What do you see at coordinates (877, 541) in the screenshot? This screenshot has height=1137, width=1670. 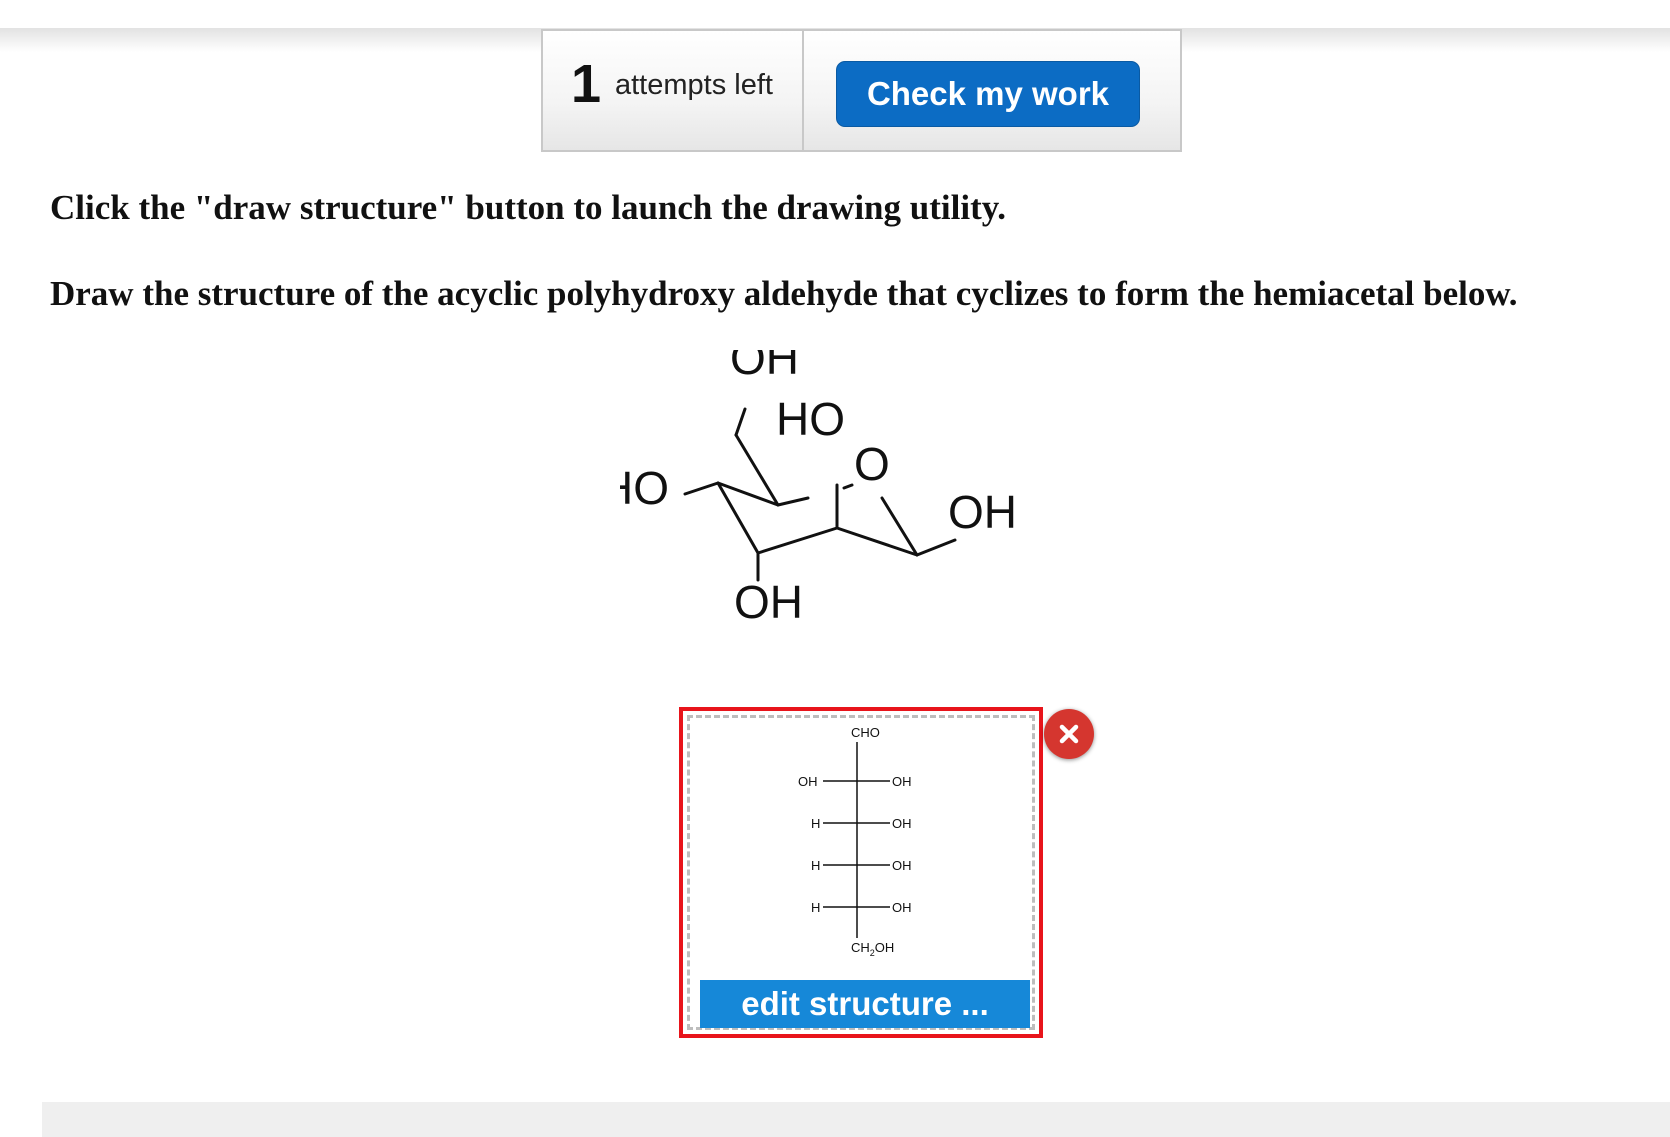 I see `bond-c2-c1` at bounding box center [877, 541].